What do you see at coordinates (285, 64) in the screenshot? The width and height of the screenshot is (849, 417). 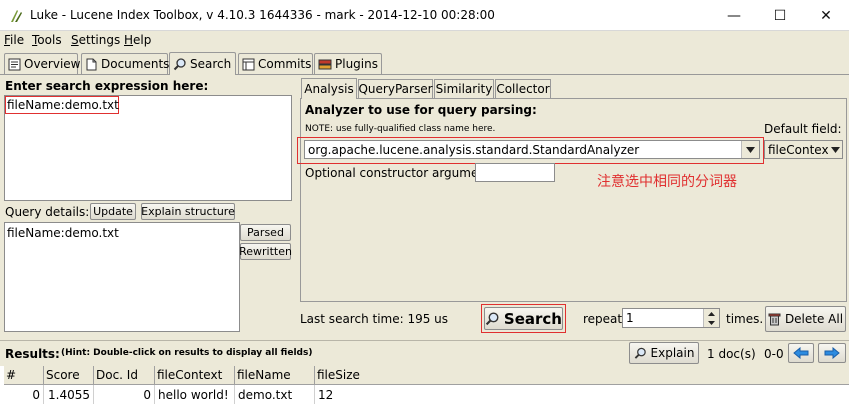 I see `tab-commits-label: Commits` at bounding box center [285, 64].